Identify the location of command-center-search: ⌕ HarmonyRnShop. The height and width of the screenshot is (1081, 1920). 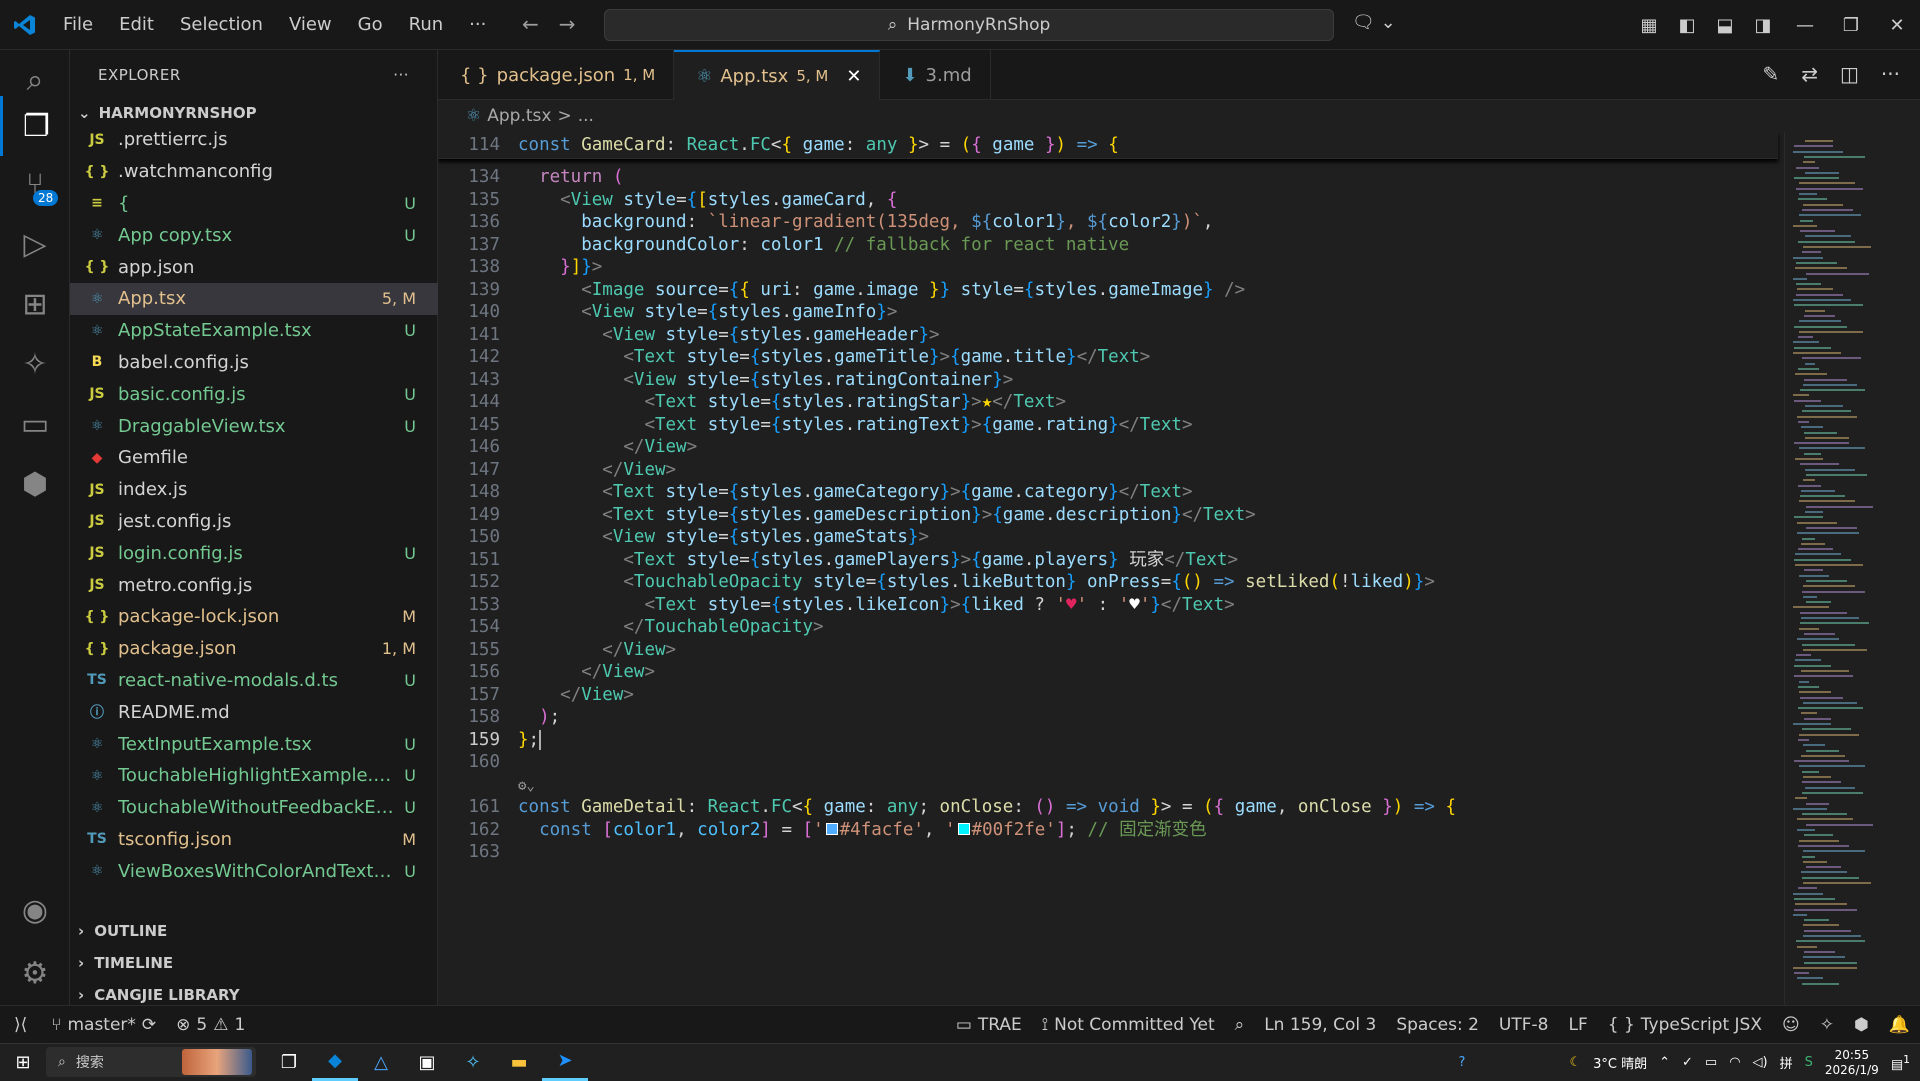
(969, 25).